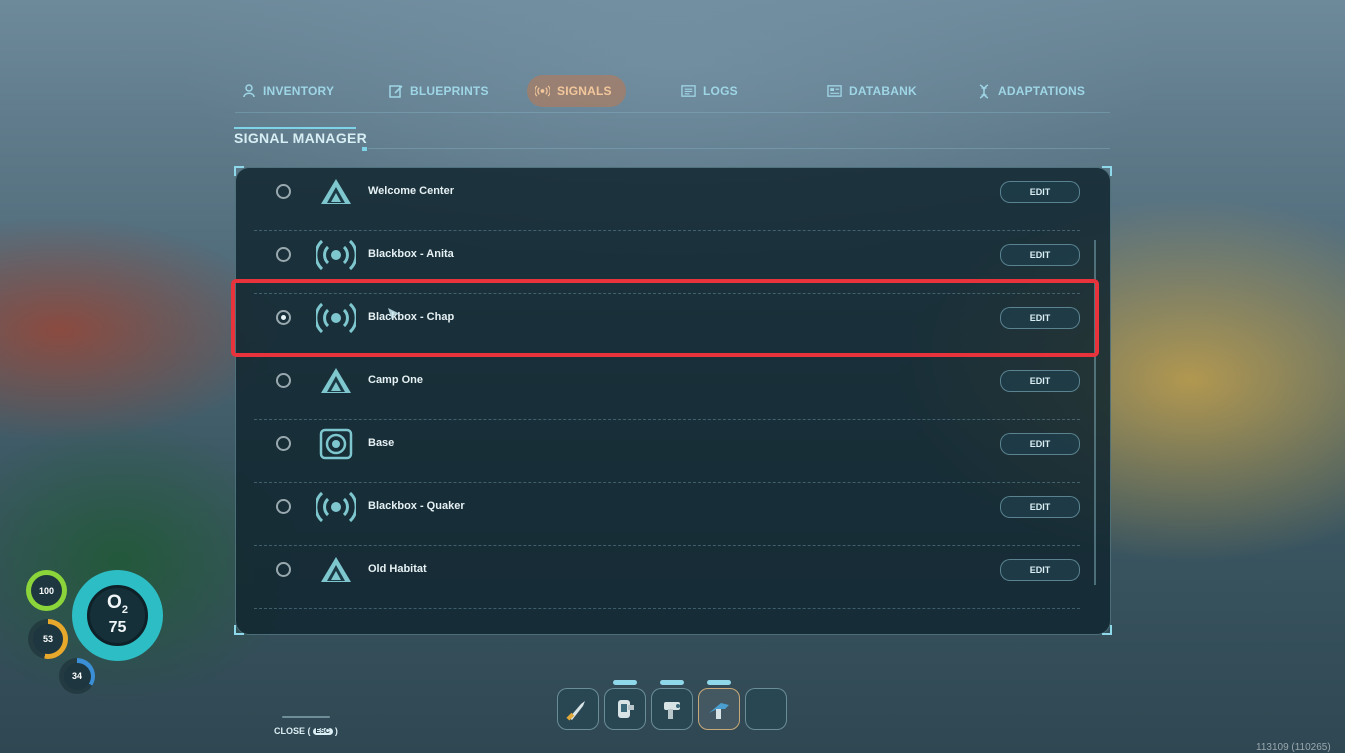 The image size is (1345, 753). I want to click on repair-tool-icon, so click(672, 710).